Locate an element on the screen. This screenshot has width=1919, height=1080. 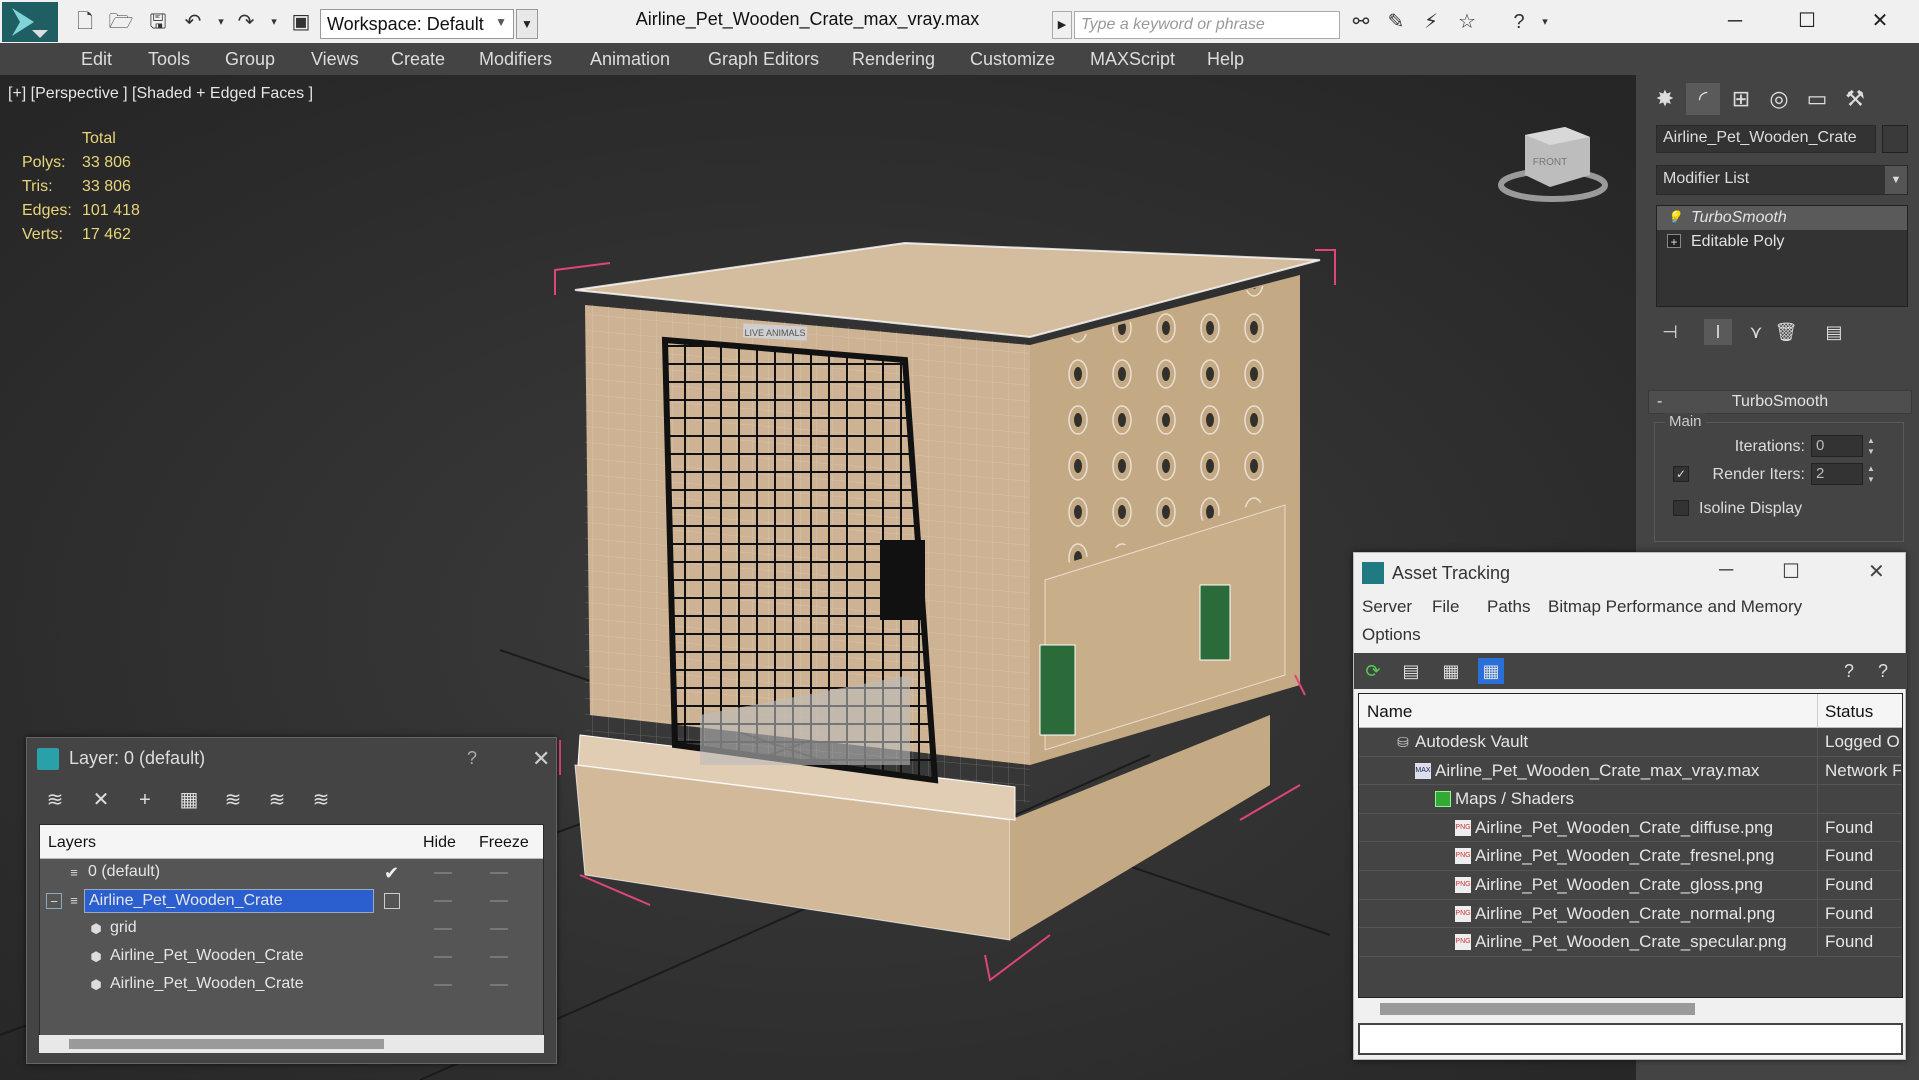
make-unique-icon: ⋎ is located at coordinates (1756, 332).